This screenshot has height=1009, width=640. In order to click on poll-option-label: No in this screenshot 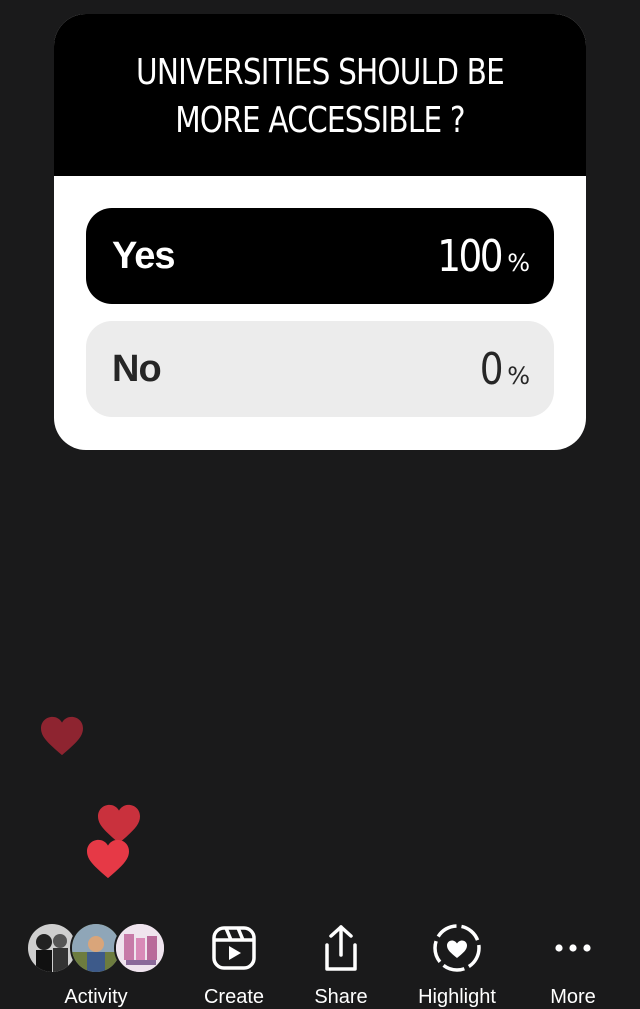, I will do `click(137, 368)`.